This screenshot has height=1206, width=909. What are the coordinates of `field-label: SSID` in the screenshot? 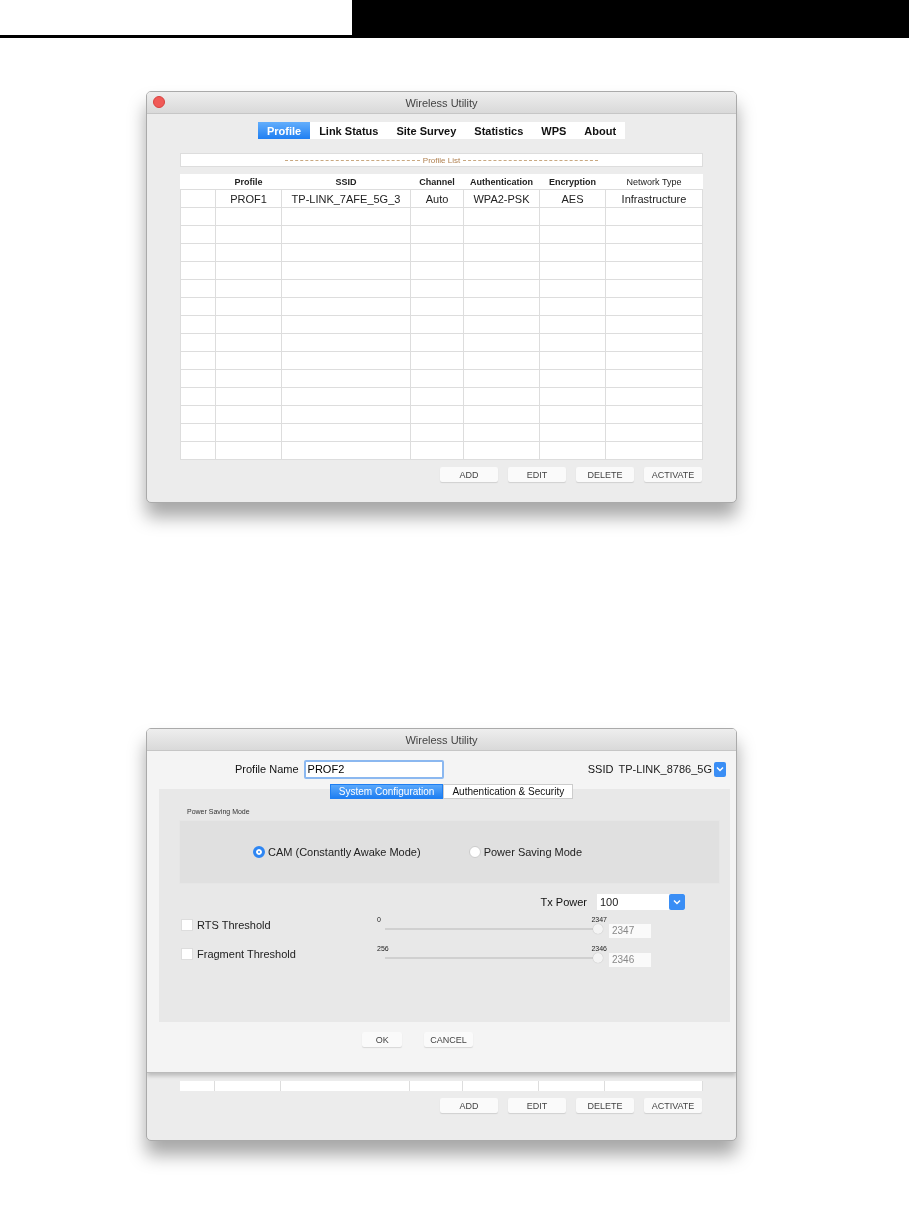 It's located at (600, 769).